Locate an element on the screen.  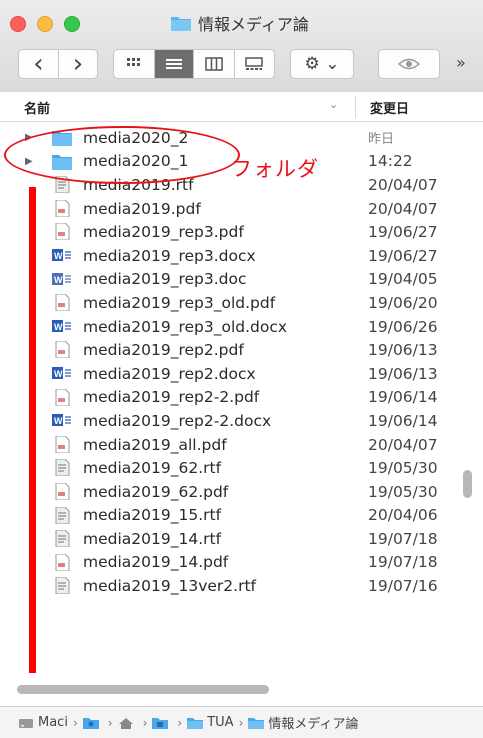
path-bar: Maci › › › › TUA › 情報メディア論 is located at coordinates (241, 722).